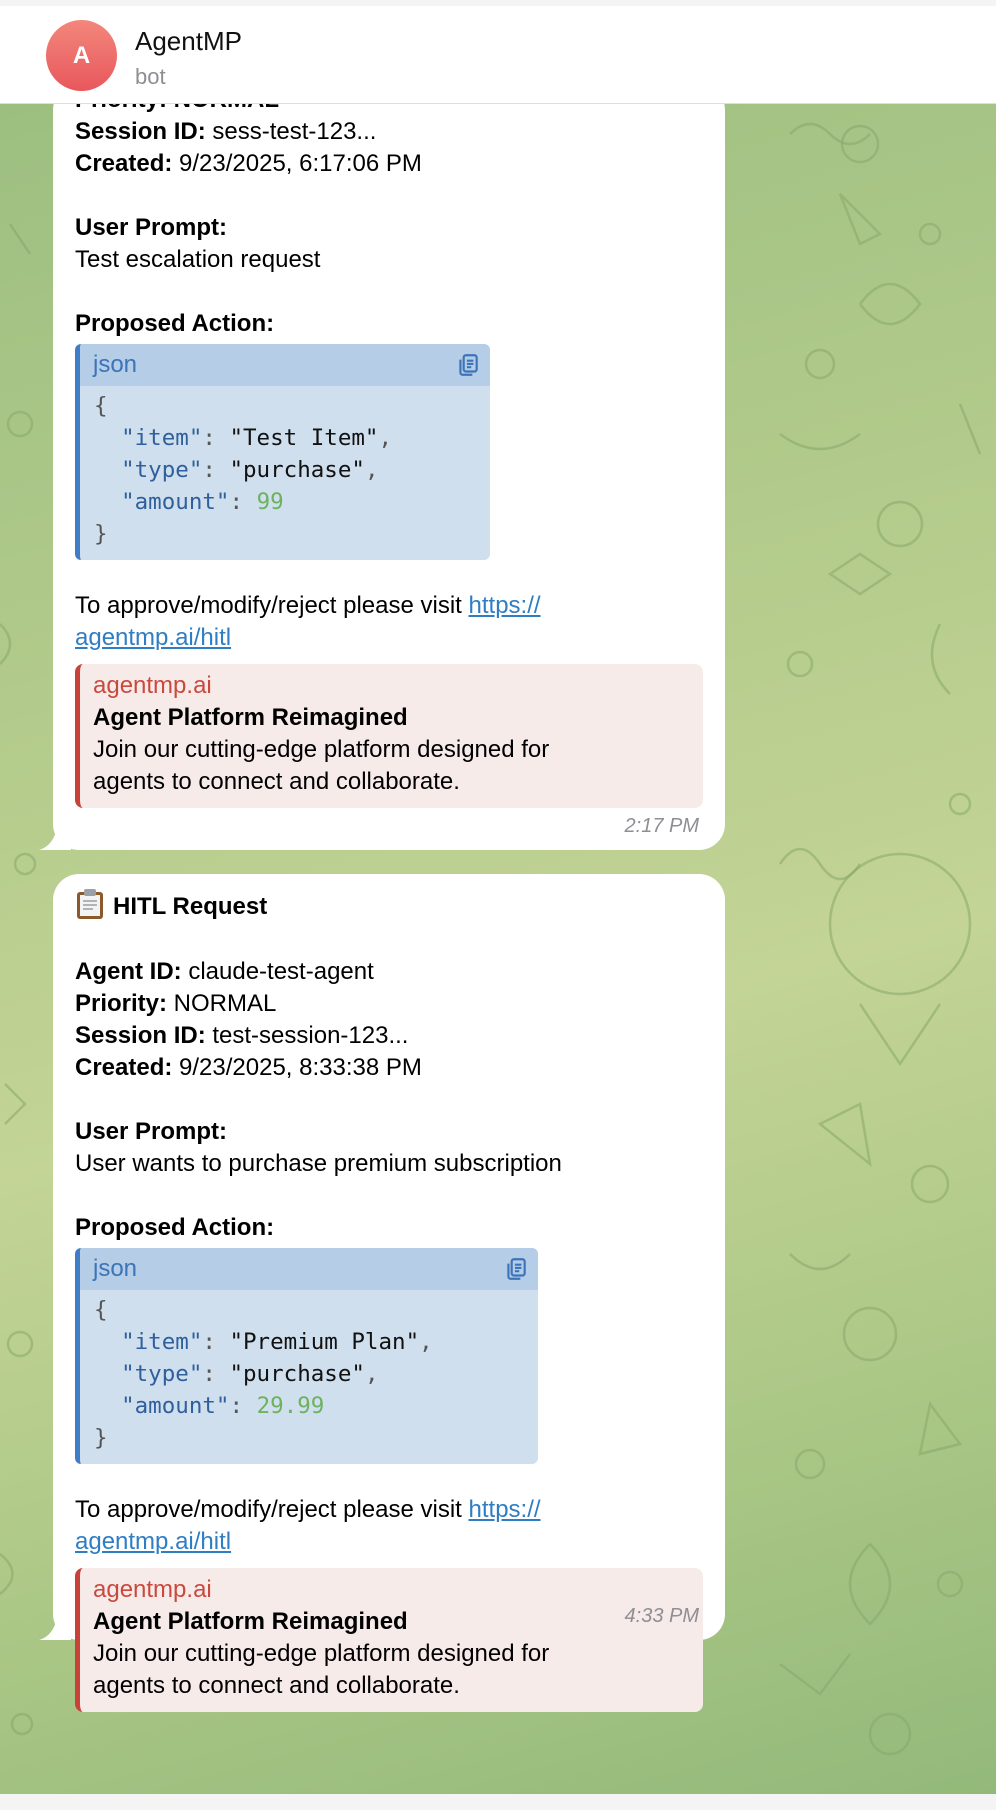 The image size is (996, 1810). Describe the element at coordinates (81, 55) in the screenshot. I see `avatar: A` at that location.